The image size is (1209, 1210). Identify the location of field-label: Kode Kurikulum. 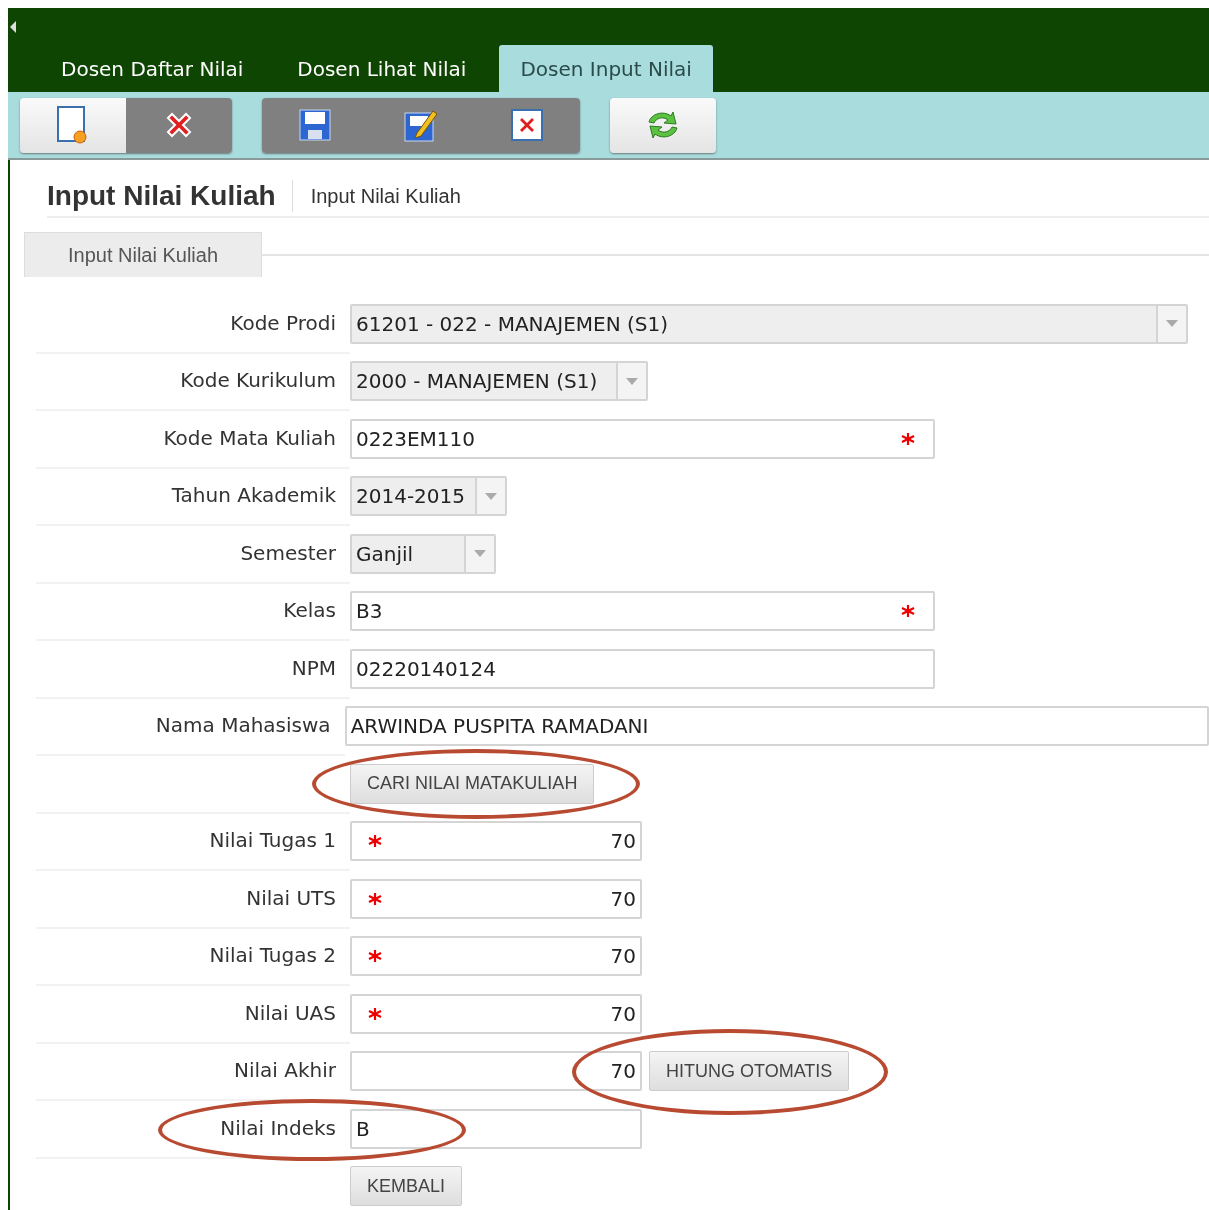
(258, 380).